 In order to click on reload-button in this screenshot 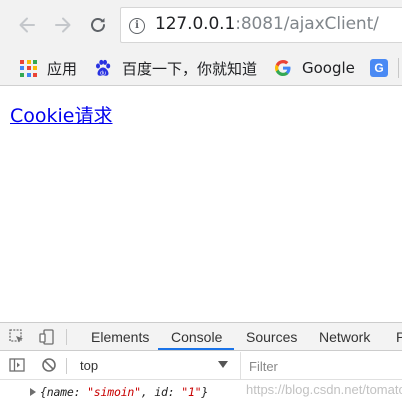, I will do `click(98, 25)`.